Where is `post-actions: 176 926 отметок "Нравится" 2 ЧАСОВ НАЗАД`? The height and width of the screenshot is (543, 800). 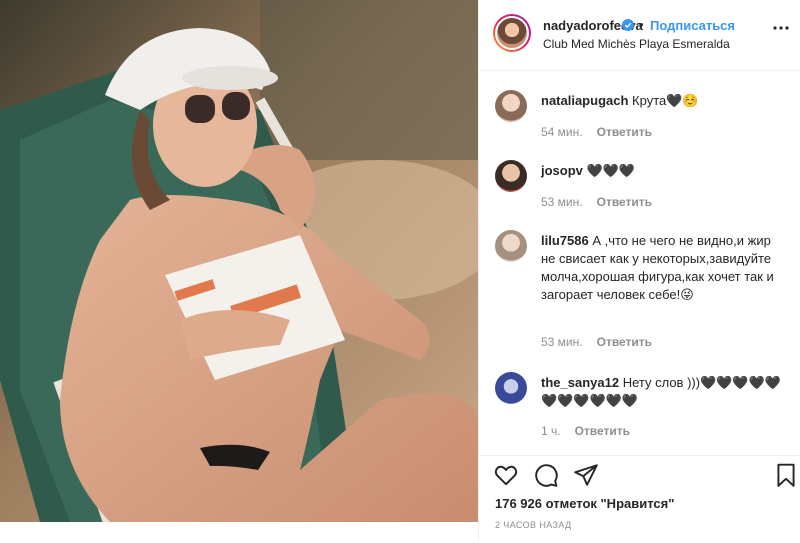 post-actions: 176 926 отметок "Нравится" 2 ЧАСОВ НАЗАД is located at coordinates (639, 499).